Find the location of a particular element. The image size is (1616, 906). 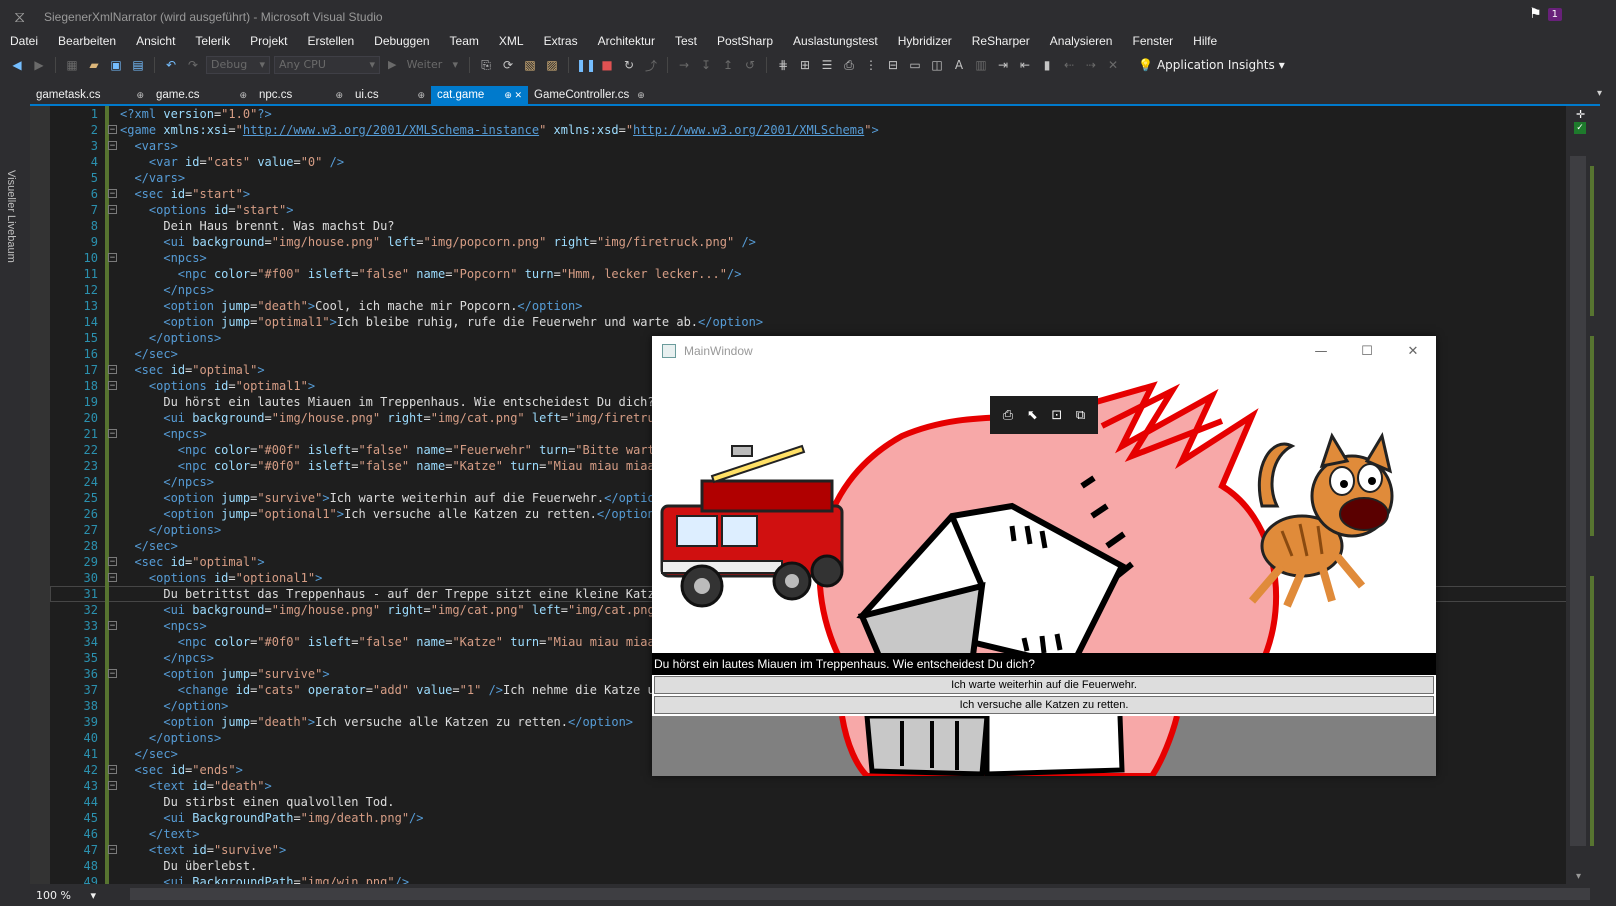

menu-item-telerik: Telerik is located at coordinates (212, 41).